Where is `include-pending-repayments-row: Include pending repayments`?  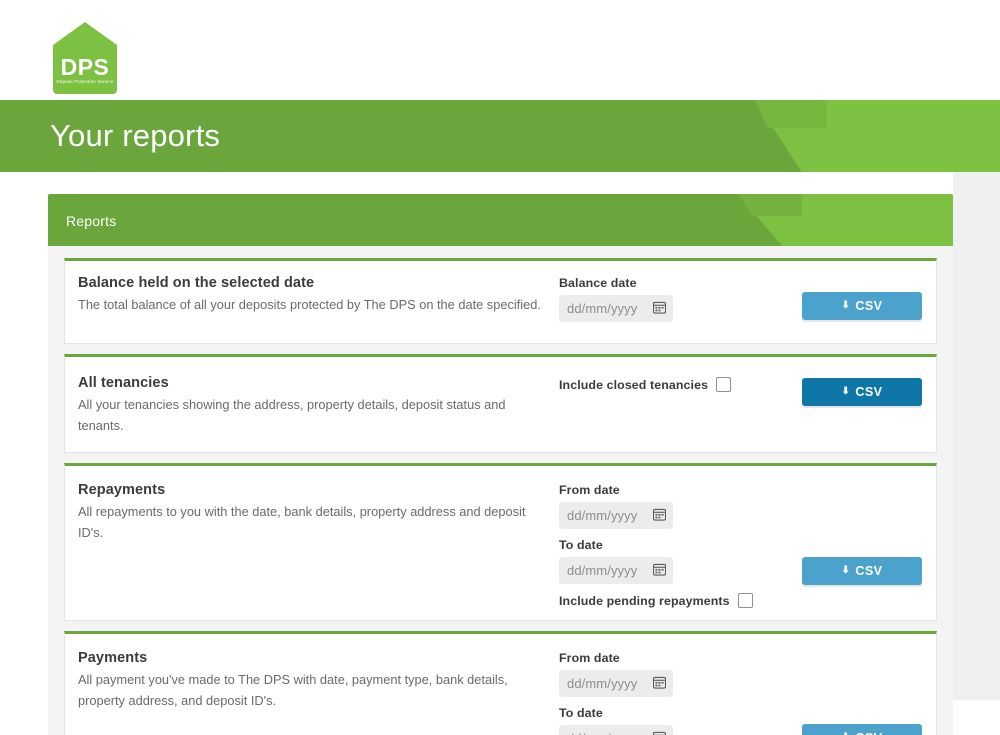
include-pending-repayments-row: Include pending repayments is located at coordinates (679, 601).